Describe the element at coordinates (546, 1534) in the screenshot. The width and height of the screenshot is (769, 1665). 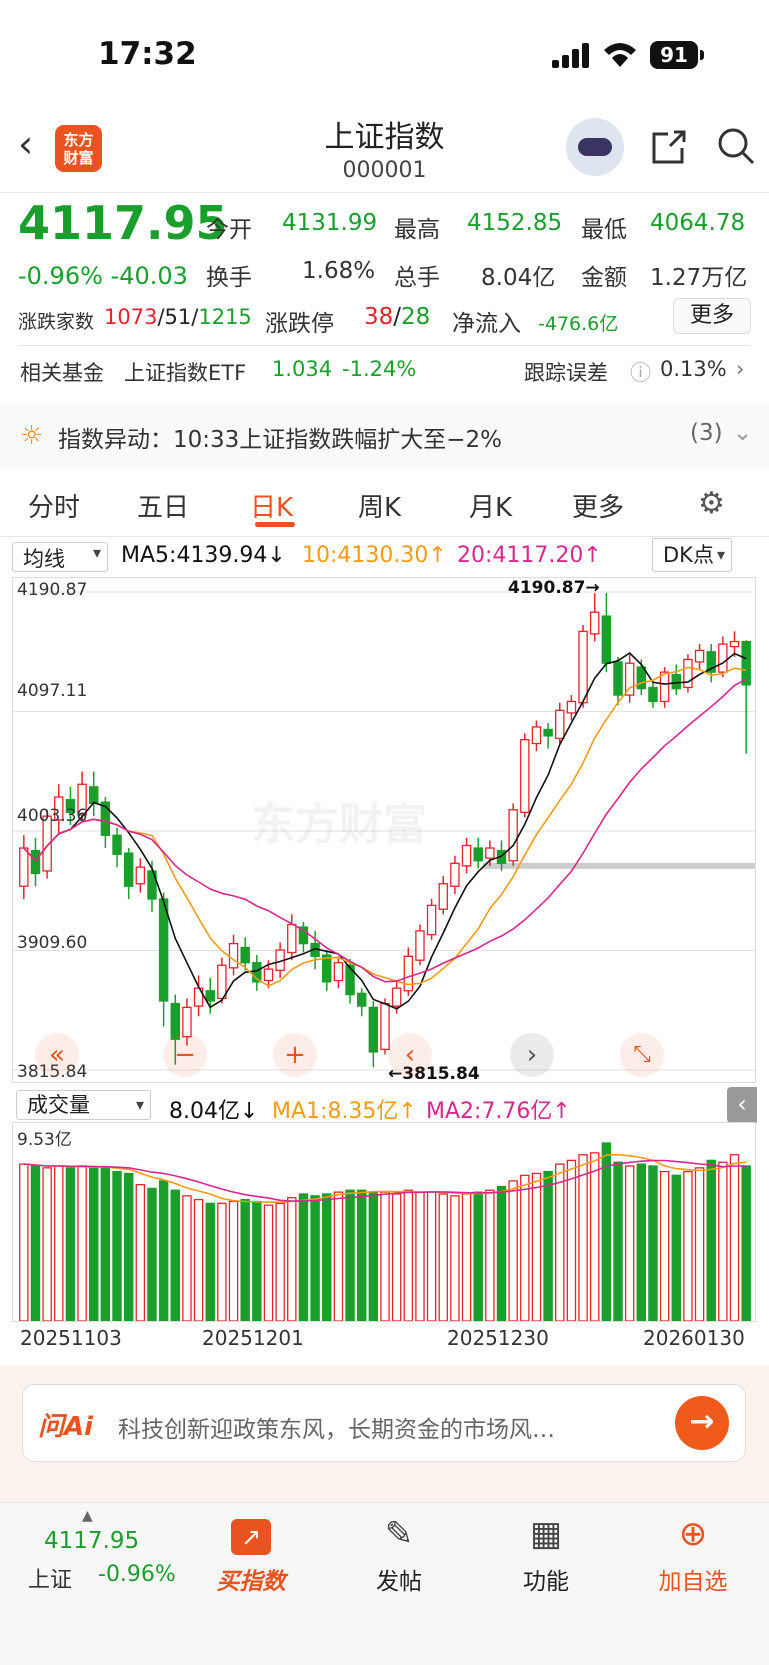
I see `functions-grid-icon: ▦` at that location.